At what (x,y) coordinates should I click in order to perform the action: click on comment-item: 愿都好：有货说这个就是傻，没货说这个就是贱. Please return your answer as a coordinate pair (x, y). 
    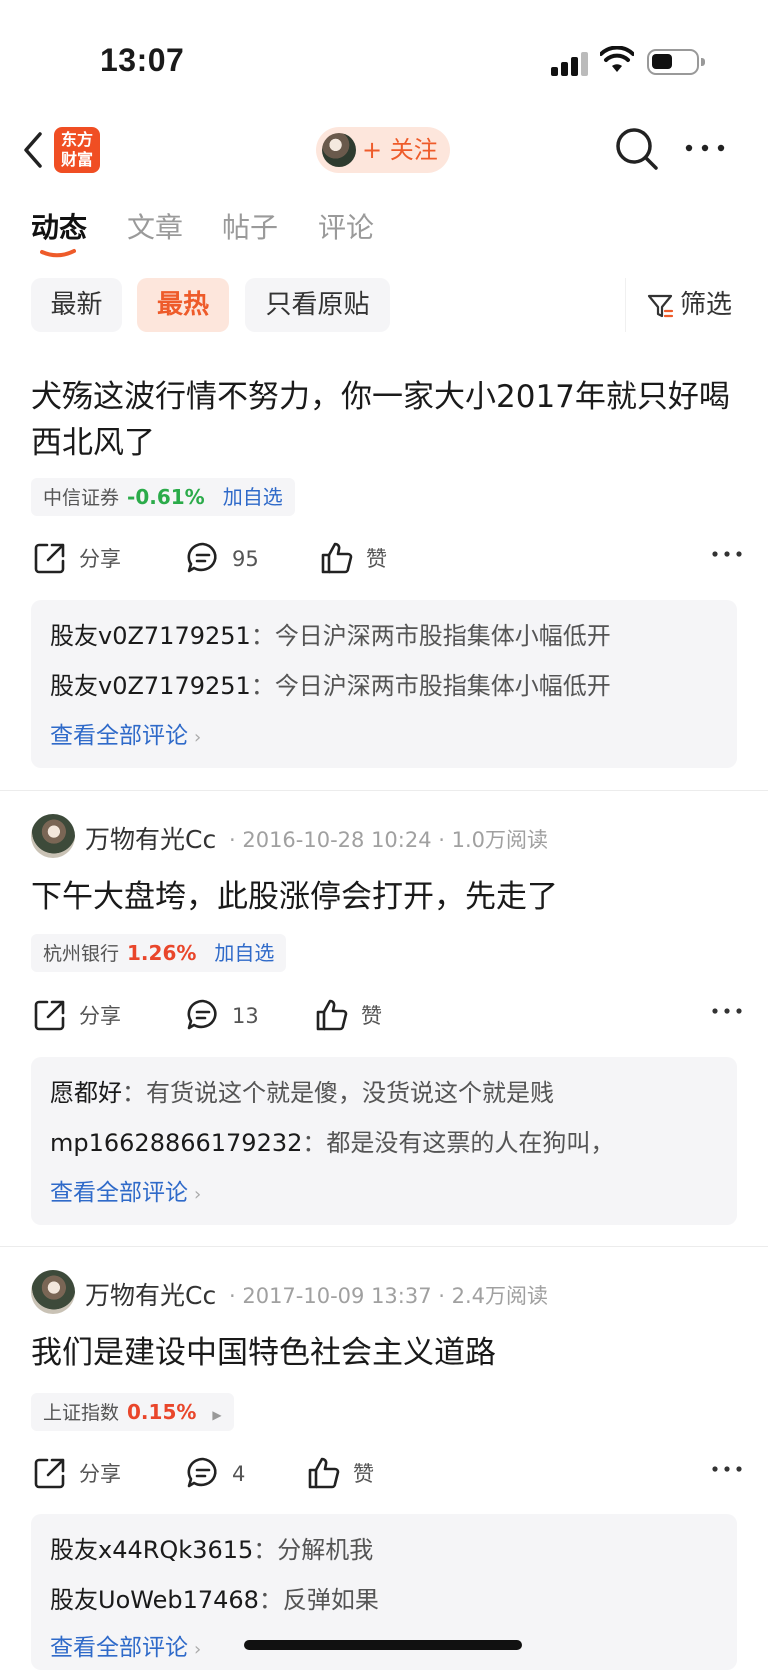
    Looking at the image, I should click on (302, 1090).